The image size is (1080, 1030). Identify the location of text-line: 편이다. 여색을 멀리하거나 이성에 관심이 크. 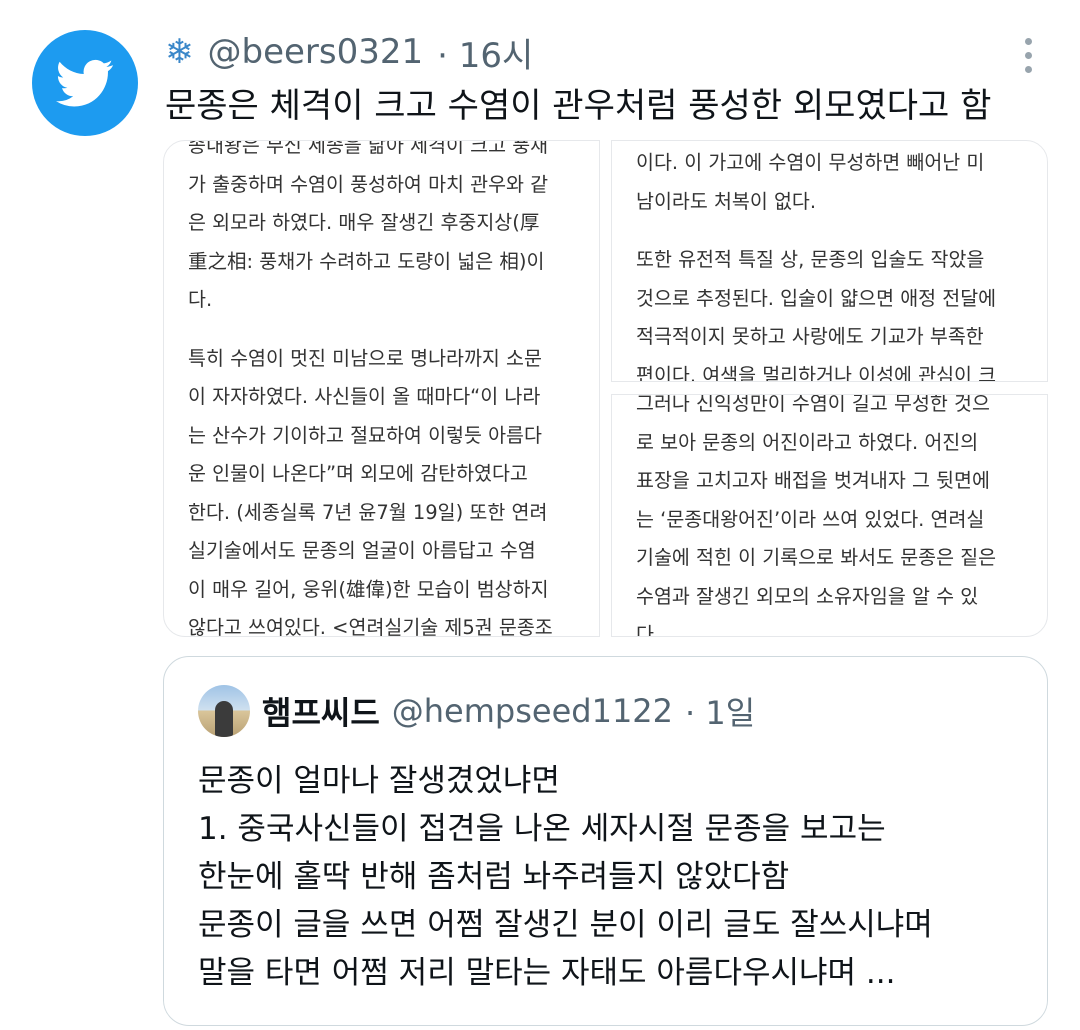
(816, 372).